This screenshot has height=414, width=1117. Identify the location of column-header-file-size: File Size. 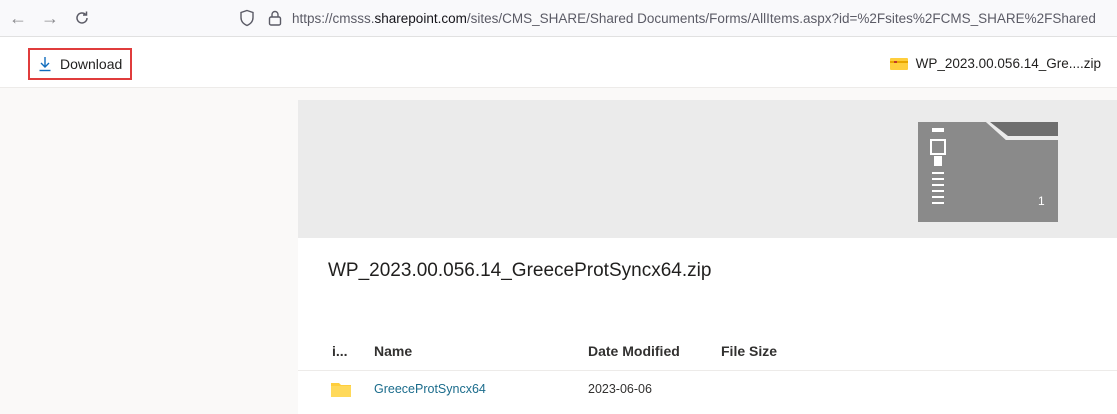
(749, 351).